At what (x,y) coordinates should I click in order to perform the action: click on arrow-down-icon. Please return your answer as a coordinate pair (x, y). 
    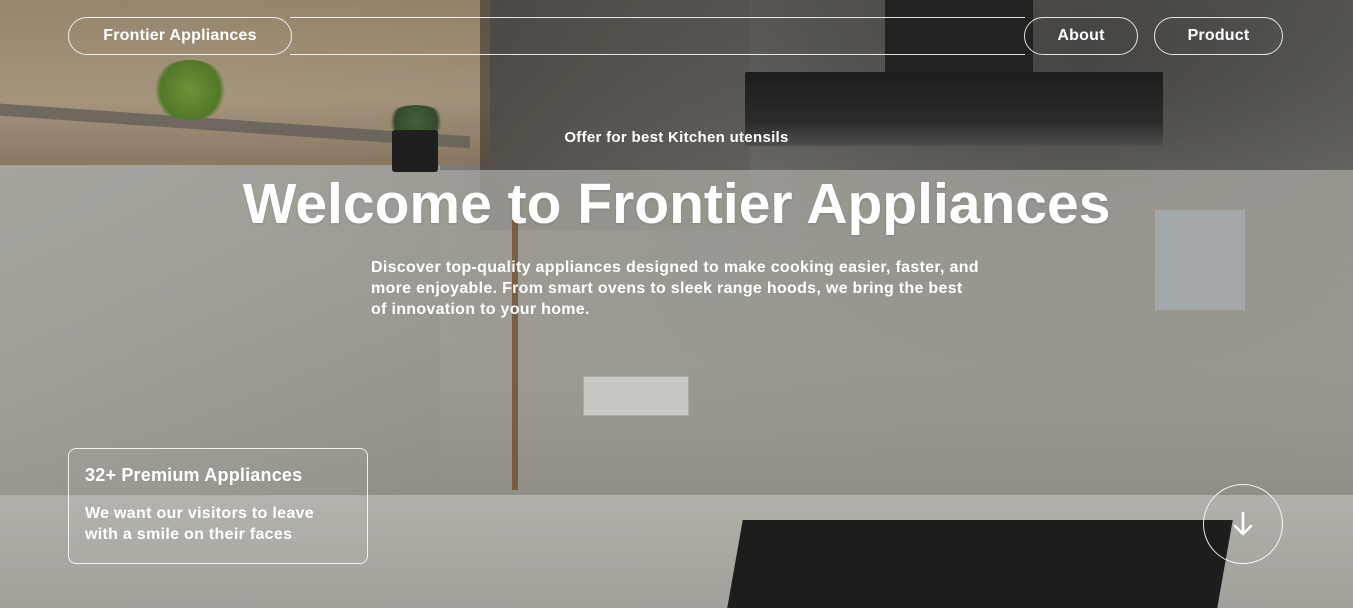
    Looking at the image, I should click on (1243, 523).